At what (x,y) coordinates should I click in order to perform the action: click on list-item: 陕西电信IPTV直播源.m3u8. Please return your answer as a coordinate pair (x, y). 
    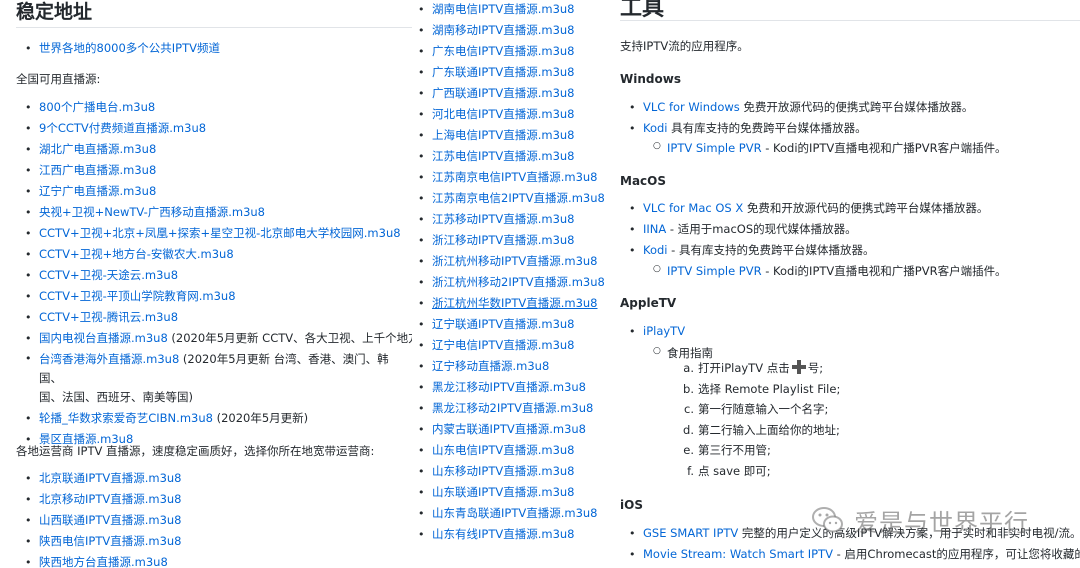
    Looking at the image, I should click on (103, 541).